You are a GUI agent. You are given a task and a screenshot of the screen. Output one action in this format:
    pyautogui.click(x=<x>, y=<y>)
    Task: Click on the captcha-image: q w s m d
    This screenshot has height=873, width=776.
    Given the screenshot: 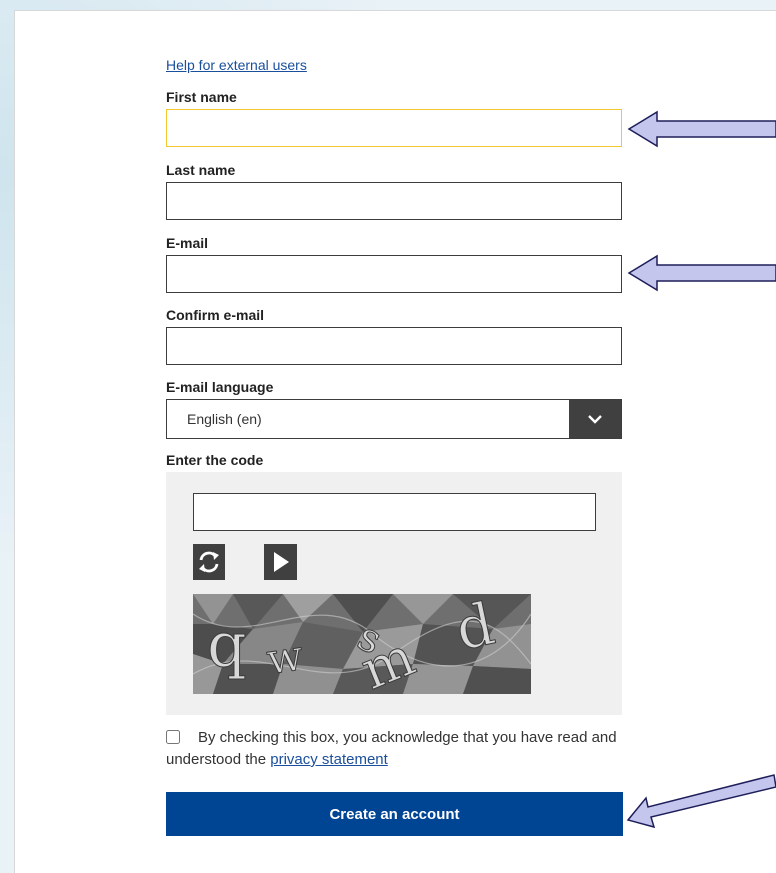 What is the action you would take?
    pyautogui.click(x=362, y=644)
    